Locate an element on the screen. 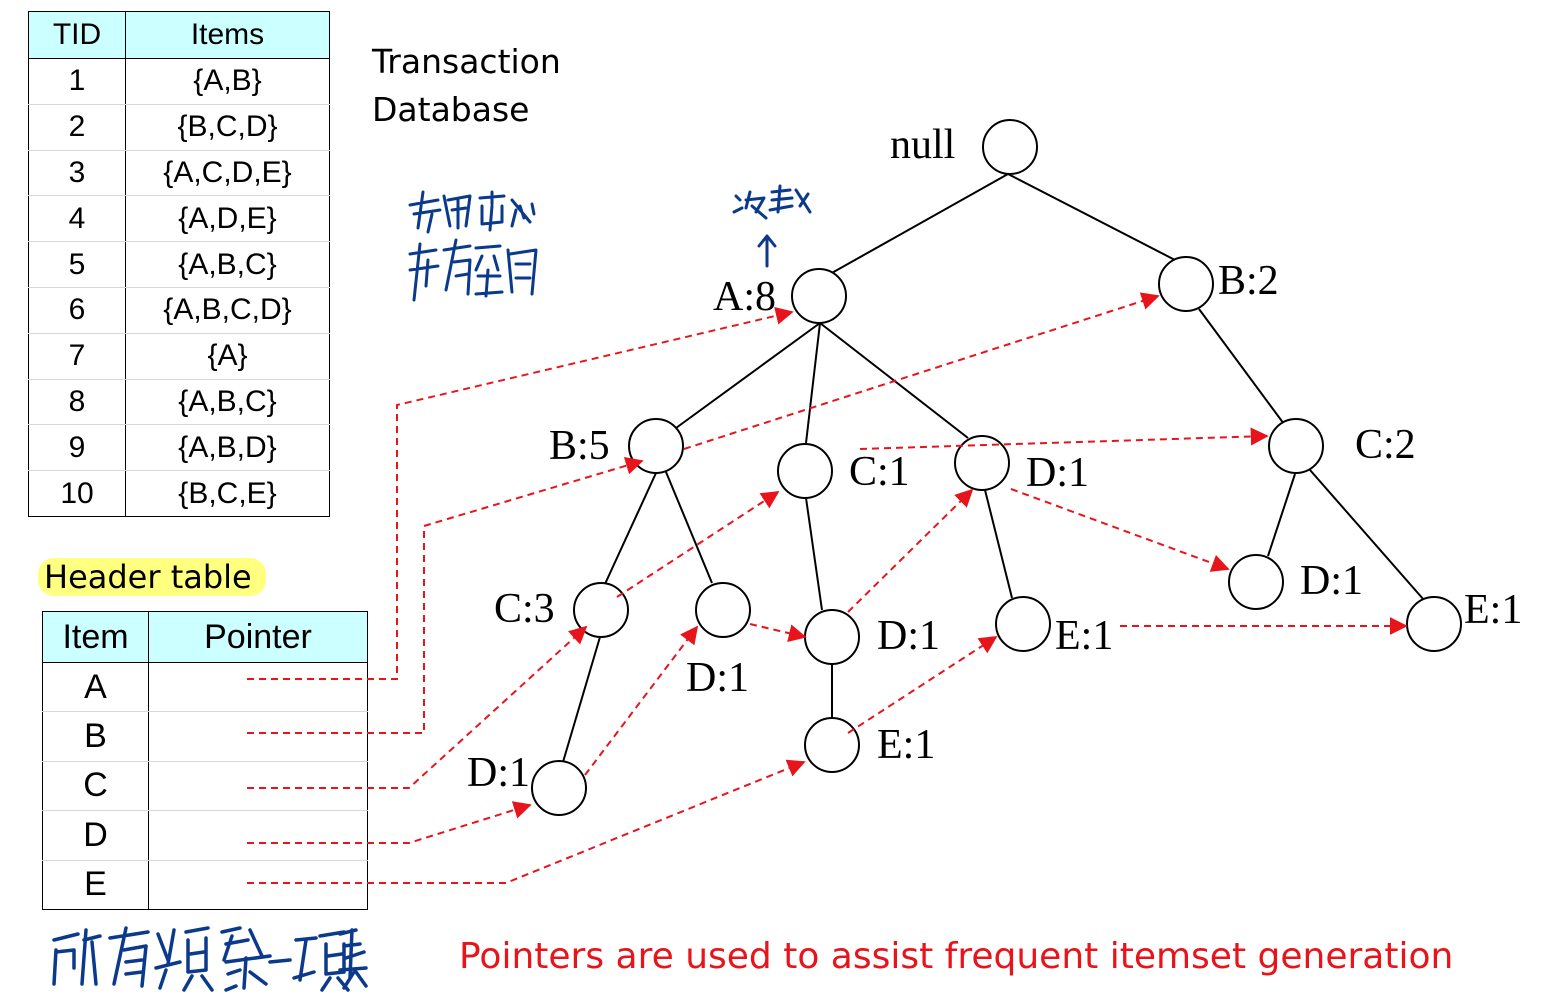 The width and height of the screenshot is (1542, 1000). handwritten-note-frequent-items is located at coordinates (210, 959).